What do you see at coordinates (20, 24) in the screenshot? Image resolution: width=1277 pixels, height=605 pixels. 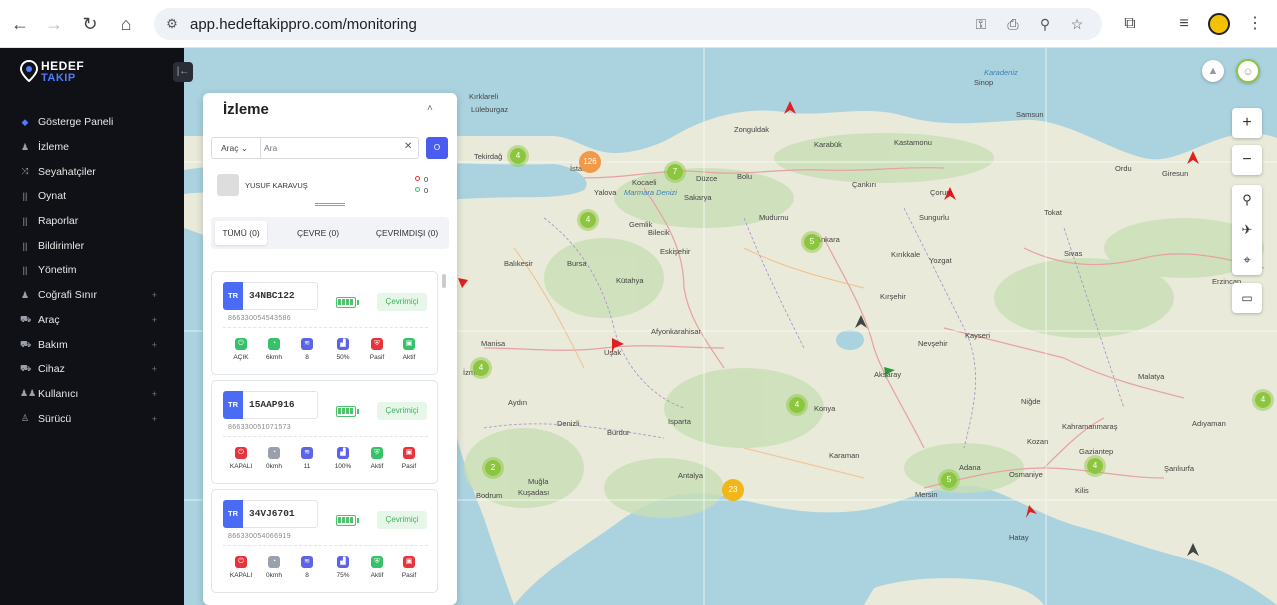 I see `back-icon: ←` at bounding box center [20, 24].